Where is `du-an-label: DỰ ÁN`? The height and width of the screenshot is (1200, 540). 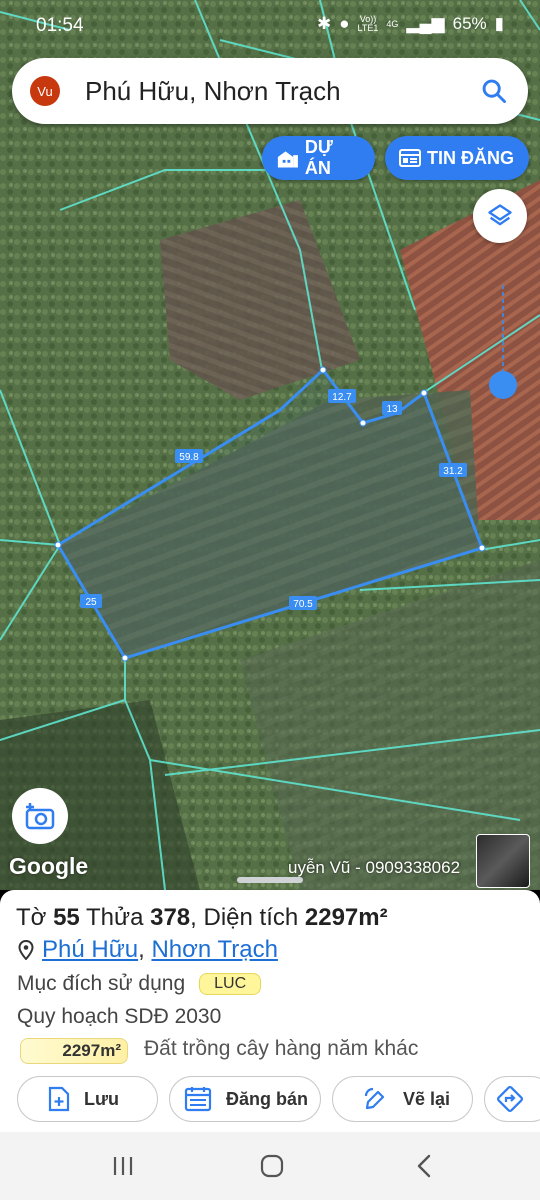
du-an-label: DỰ ÁN is located at coordinates (318, 157).